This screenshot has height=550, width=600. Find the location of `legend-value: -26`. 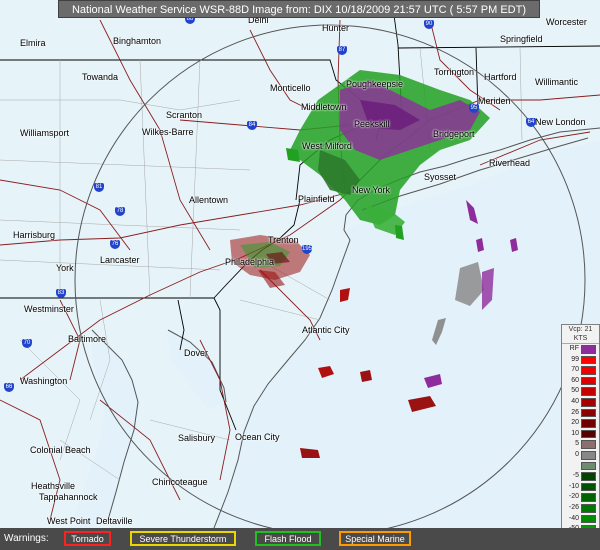

legend-value: -26 is located at coordinates (573, 507).